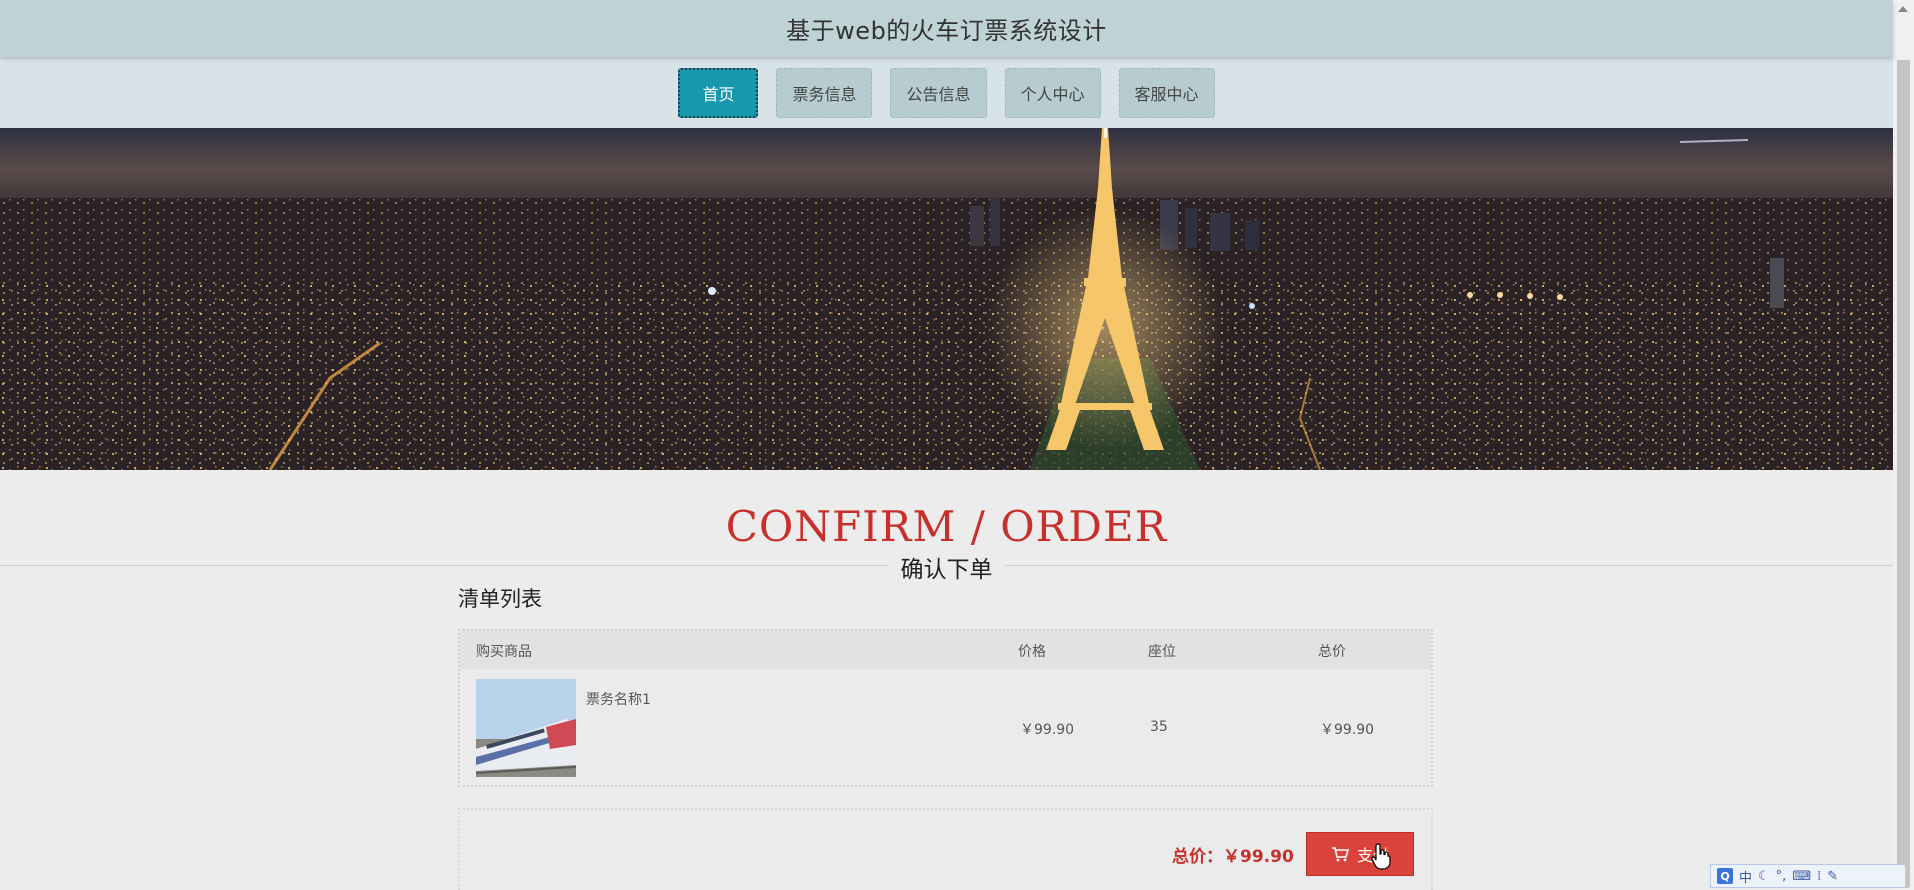 This screenshot has height=890, width=1914. Describe the element at coordinates (946, 31) in the screenshot. I see `site-title: 基于web的火车订票系统设计` at that location.